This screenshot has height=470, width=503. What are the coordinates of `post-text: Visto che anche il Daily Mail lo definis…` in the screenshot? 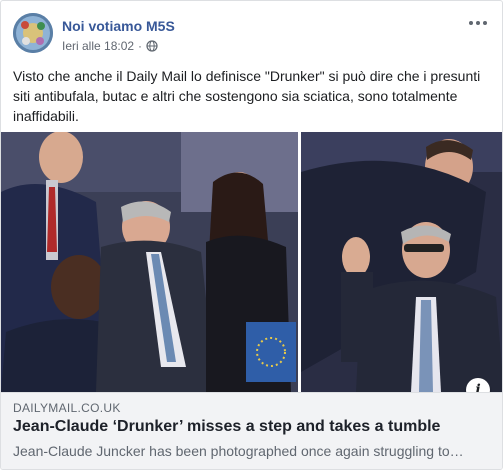 It's located at (247, 96).